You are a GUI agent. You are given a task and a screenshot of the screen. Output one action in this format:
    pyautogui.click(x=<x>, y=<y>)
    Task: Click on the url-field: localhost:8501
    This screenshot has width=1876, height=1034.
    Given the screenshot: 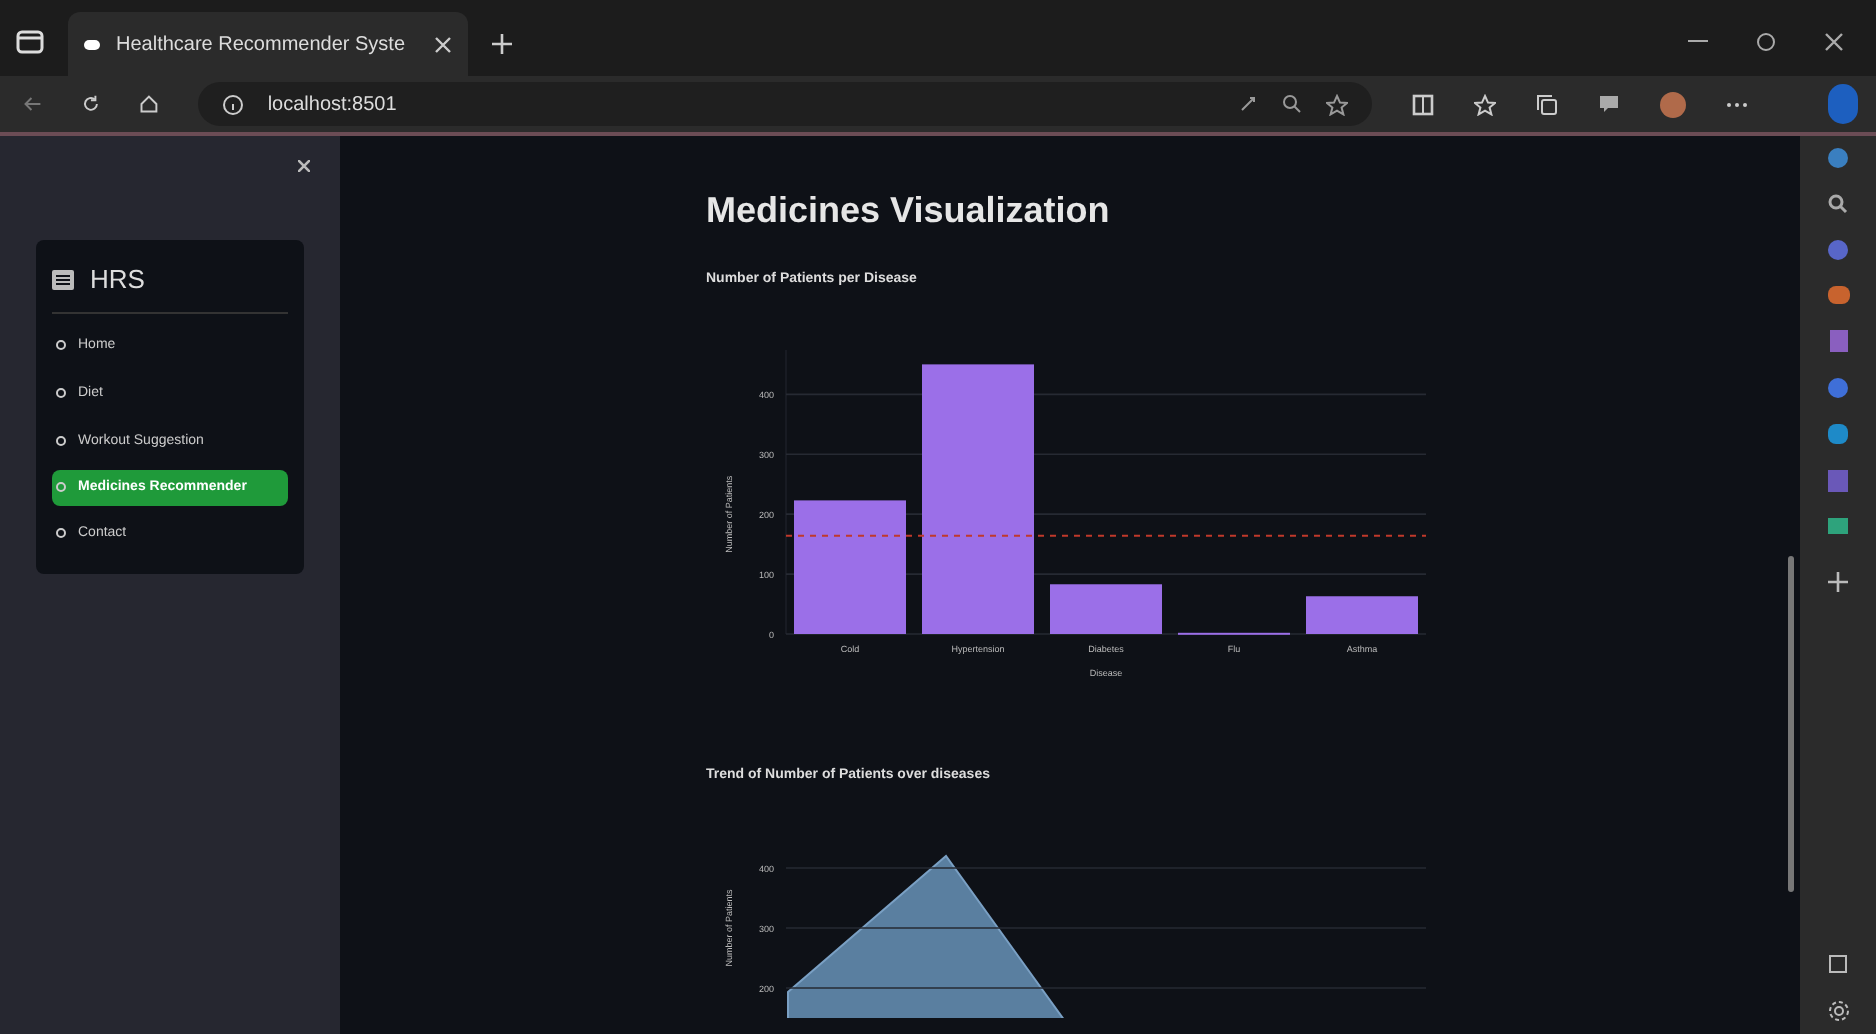 What is the action you would take?
    pyautogui.click(x=785, y=104)
    